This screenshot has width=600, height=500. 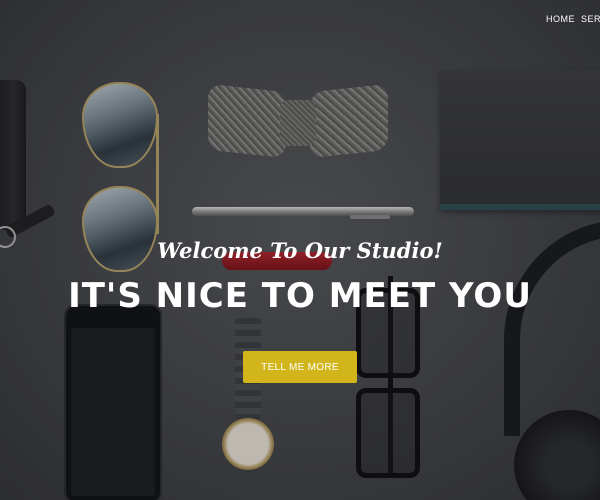 What do you see at coordinates (300, 296) in the screenshot?
I see `hero-heading: IT'S NICE TO MEET YOU` at bounding box center [300, 296].